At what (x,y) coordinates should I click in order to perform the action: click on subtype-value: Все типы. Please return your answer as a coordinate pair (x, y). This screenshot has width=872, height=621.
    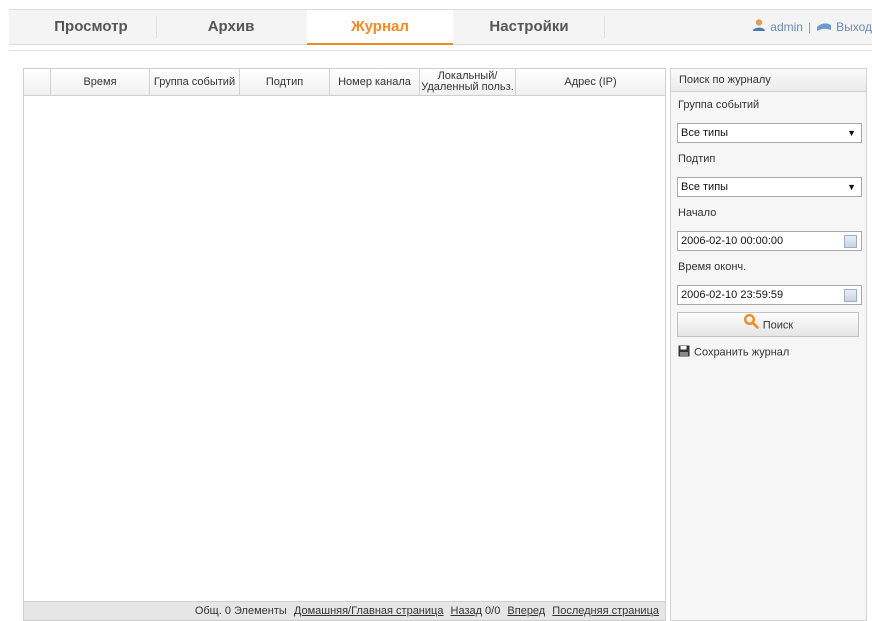
    Looking at the image, I should click on (705, 187).